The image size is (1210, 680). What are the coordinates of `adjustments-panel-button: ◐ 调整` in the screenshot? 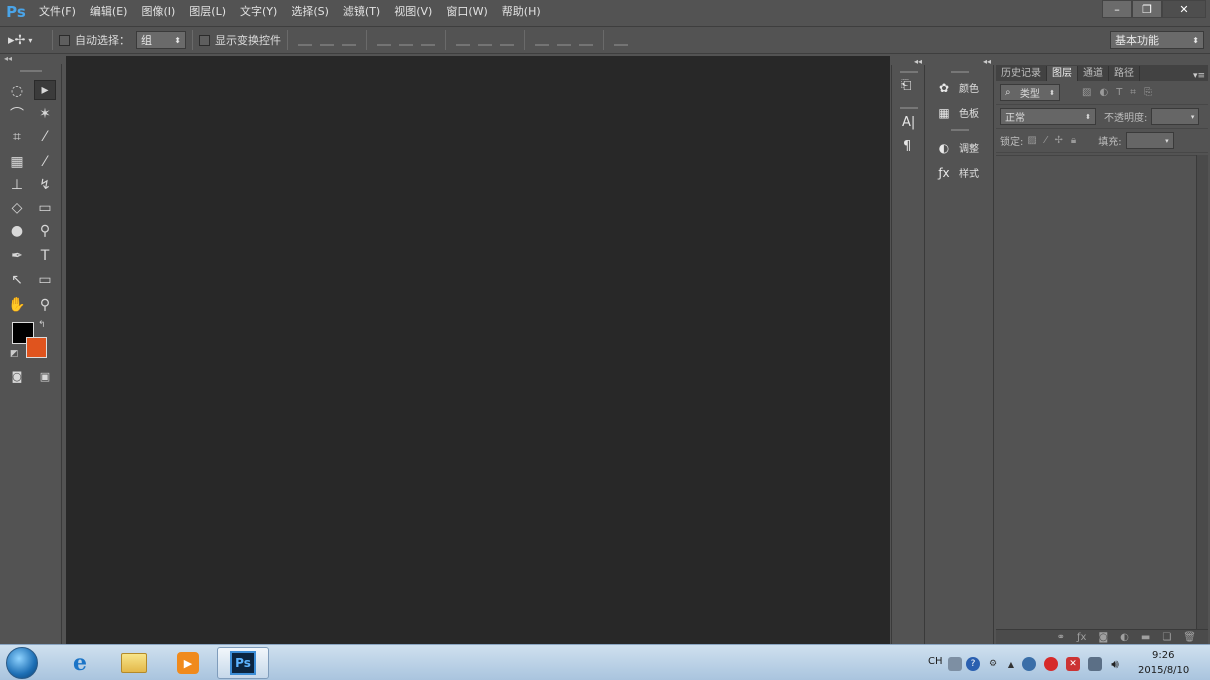 It's located at (960, 147).